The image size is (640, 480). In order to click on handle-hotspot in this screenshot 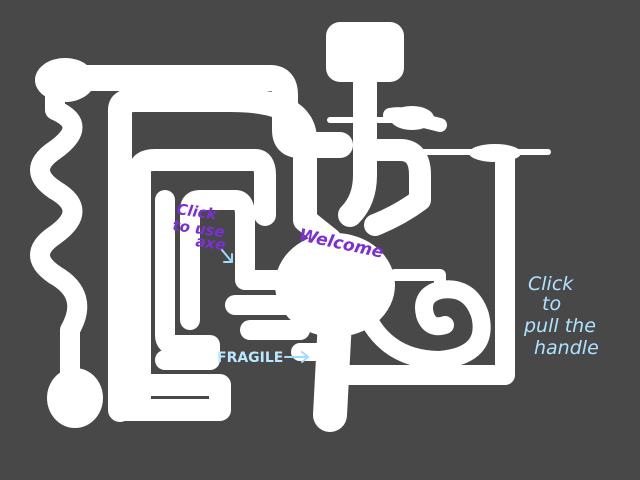, I will do `click(510, 153)`.